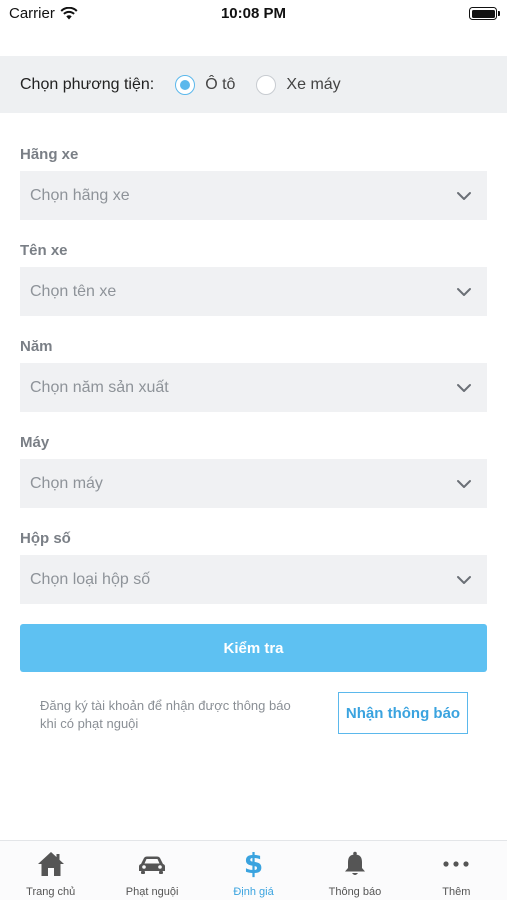 This screenshot has height=900, width=507. I want to click on brand-placeholder: Chọn hãng xe, so click(80, 195).